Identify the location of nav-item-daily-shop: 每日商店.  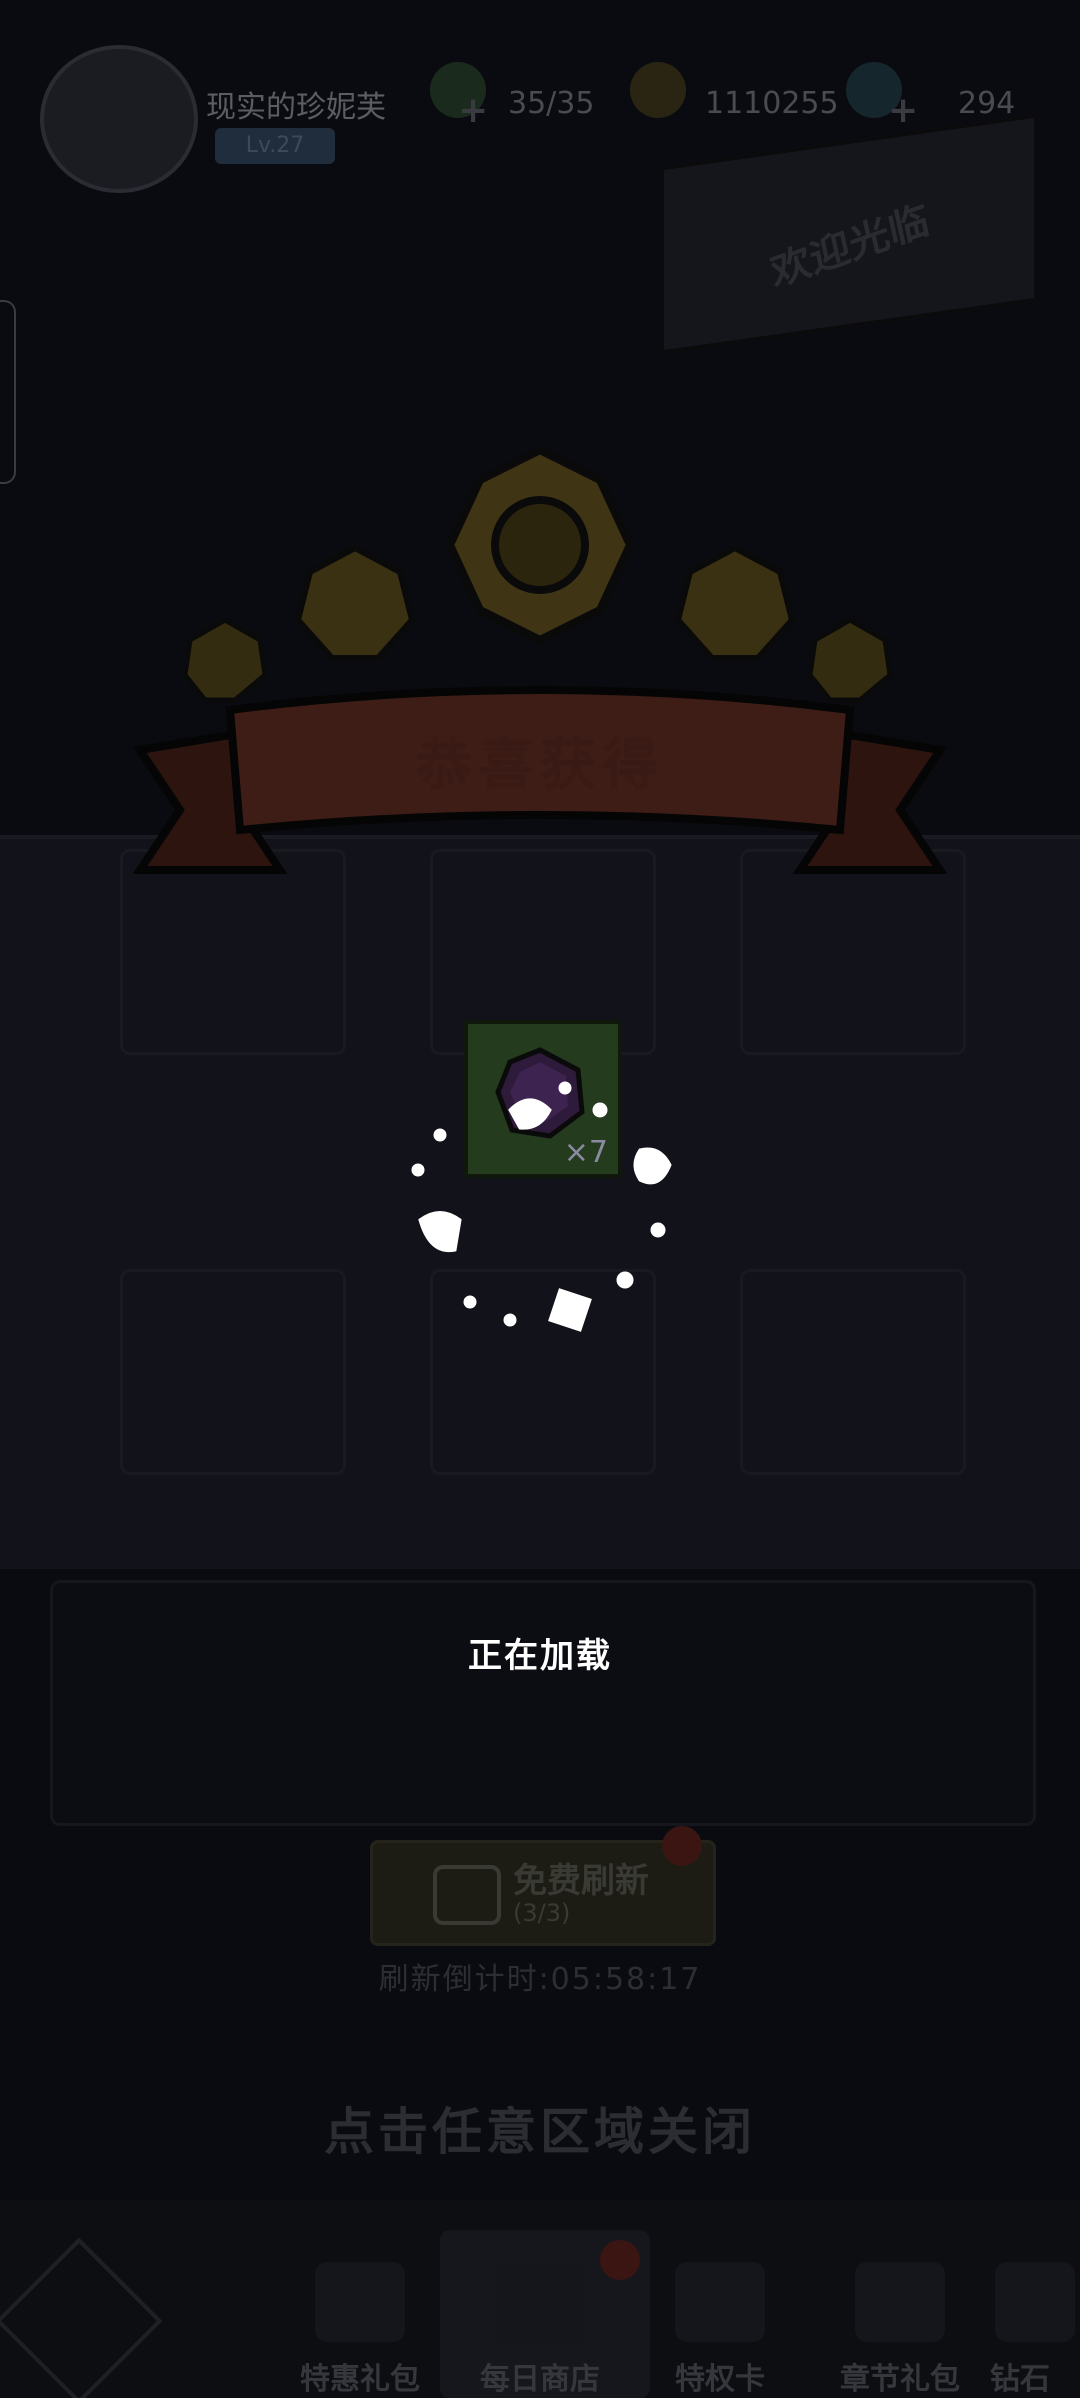
(540, 2329).